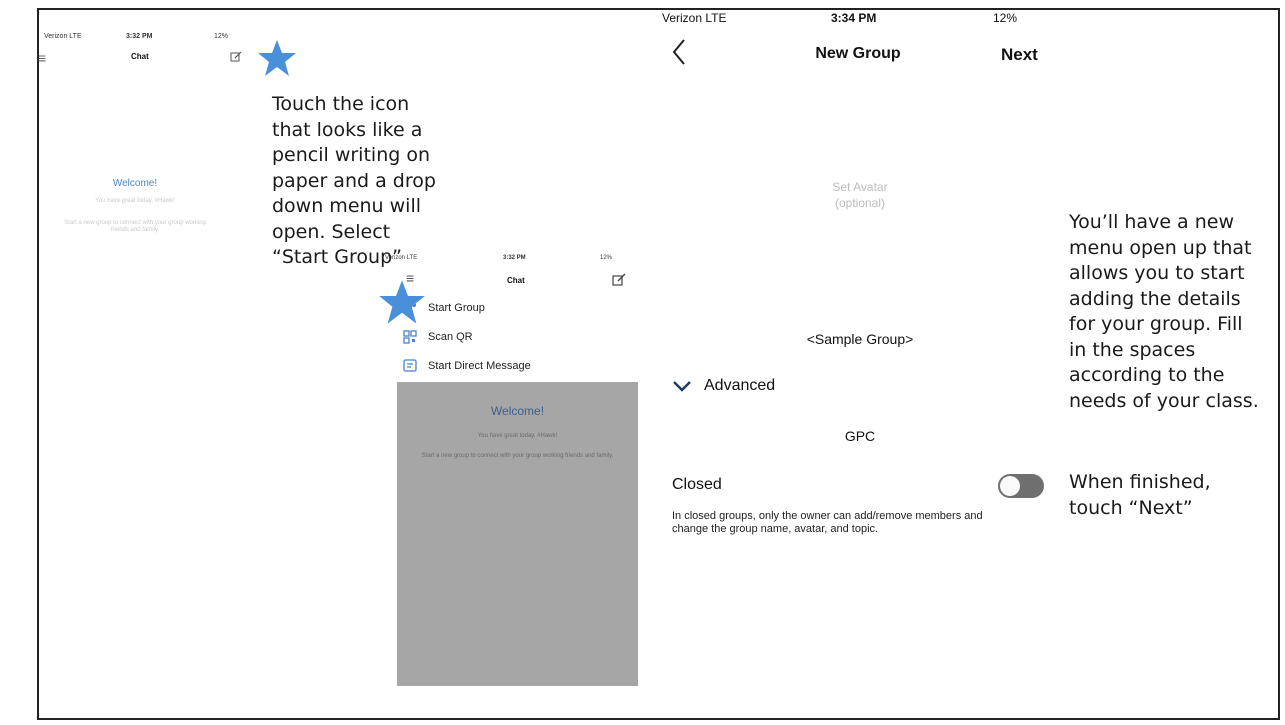 This screenshot has width=1285, height=725. I want to click on callout-finish-line: When finished,, so click(1140, 482).